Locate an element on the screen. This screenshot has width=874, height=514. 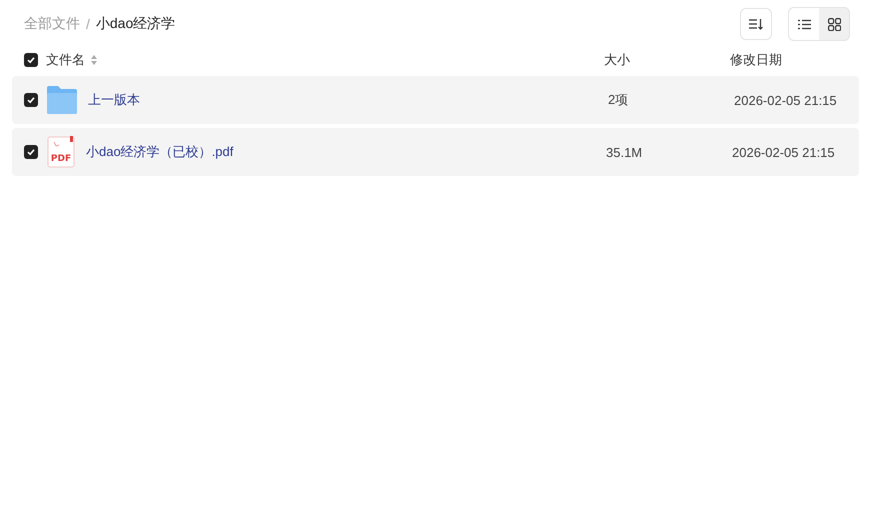
pdf-file-icon: PDF is located at coordinates (61, 152).